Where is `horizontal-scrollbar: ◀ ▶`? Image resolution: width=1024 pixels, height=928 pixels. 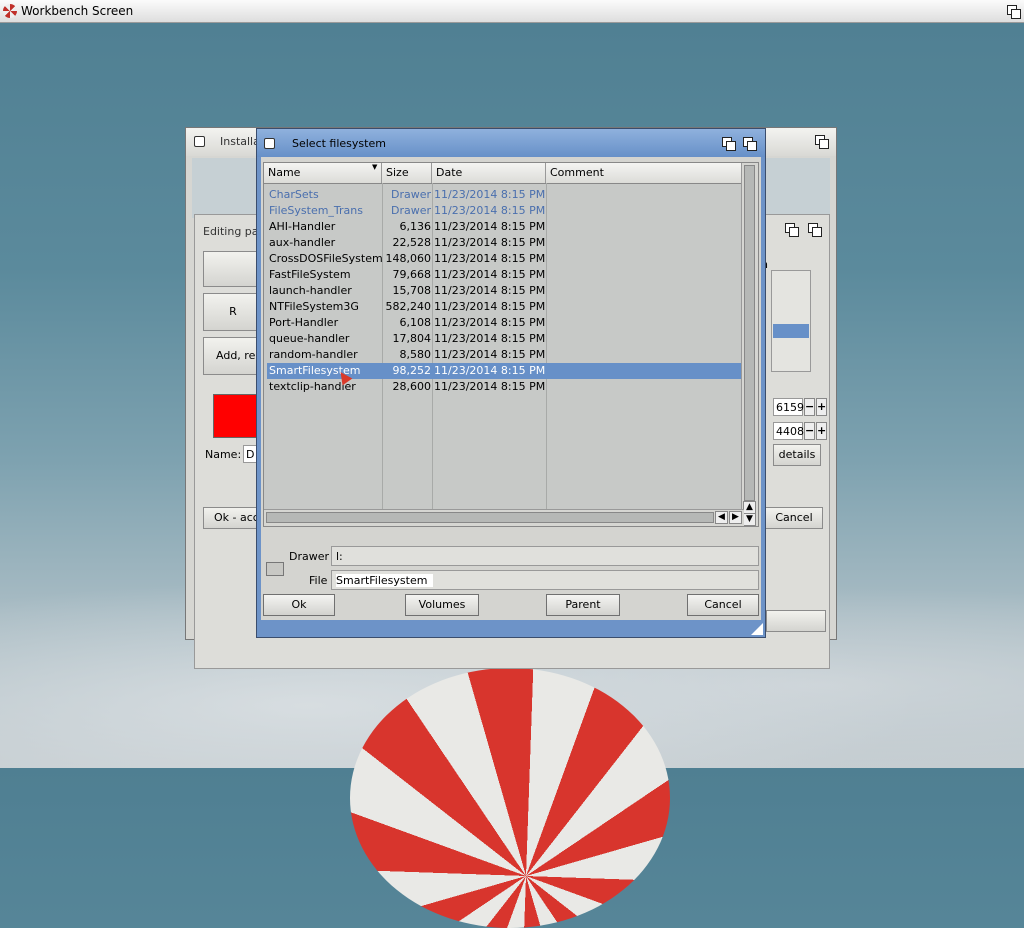 horizontal-scrollbar: ◀ ▶ is located at coordinates (504, 517).